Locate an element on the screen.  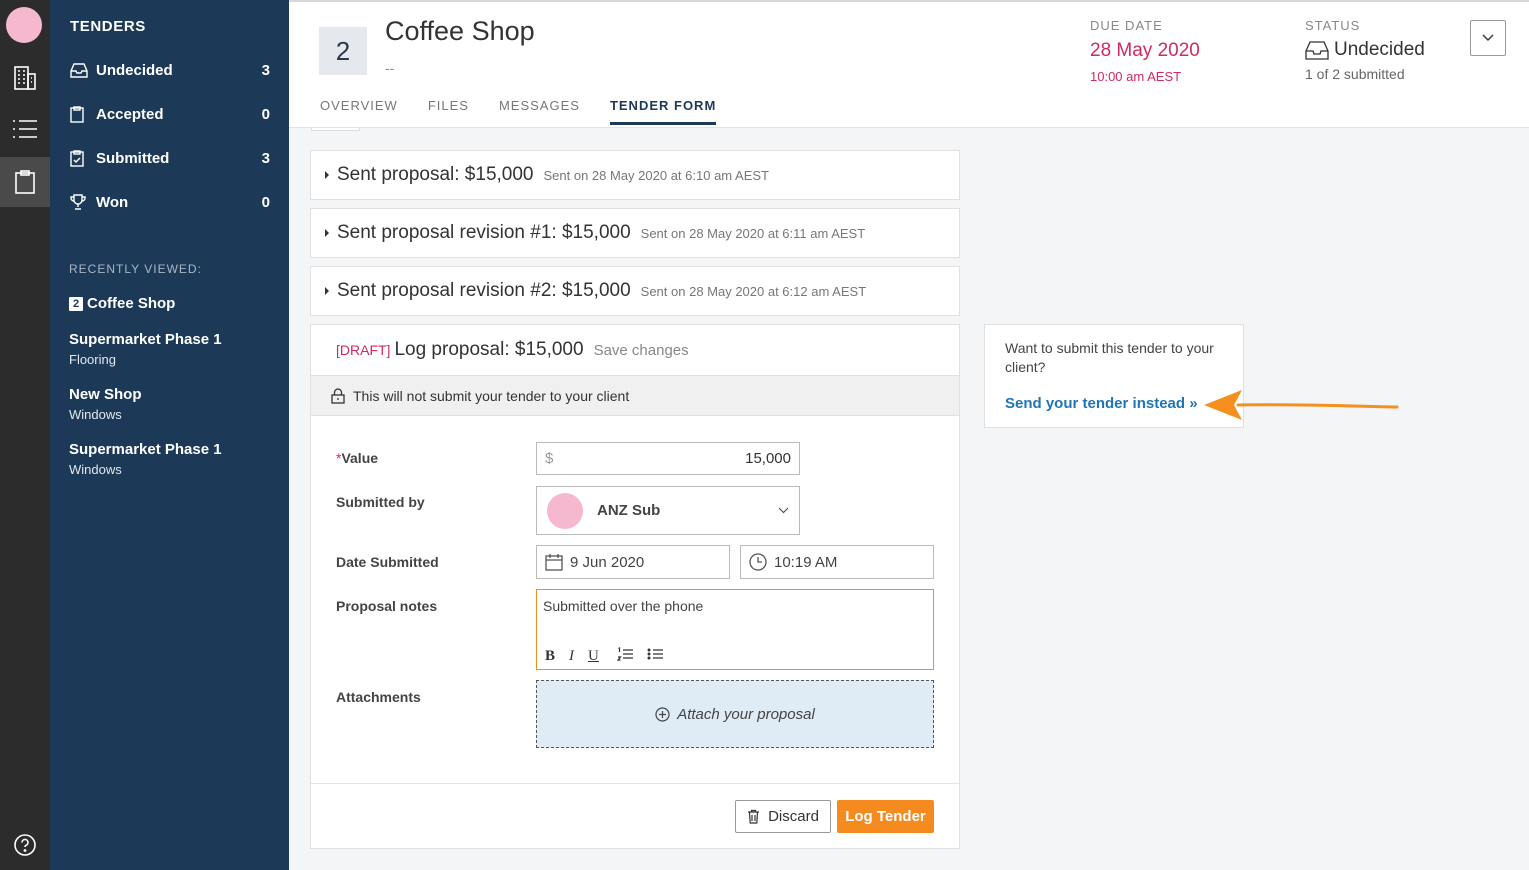
time-input: 10:19 AM is located at coordinates (837, 562).